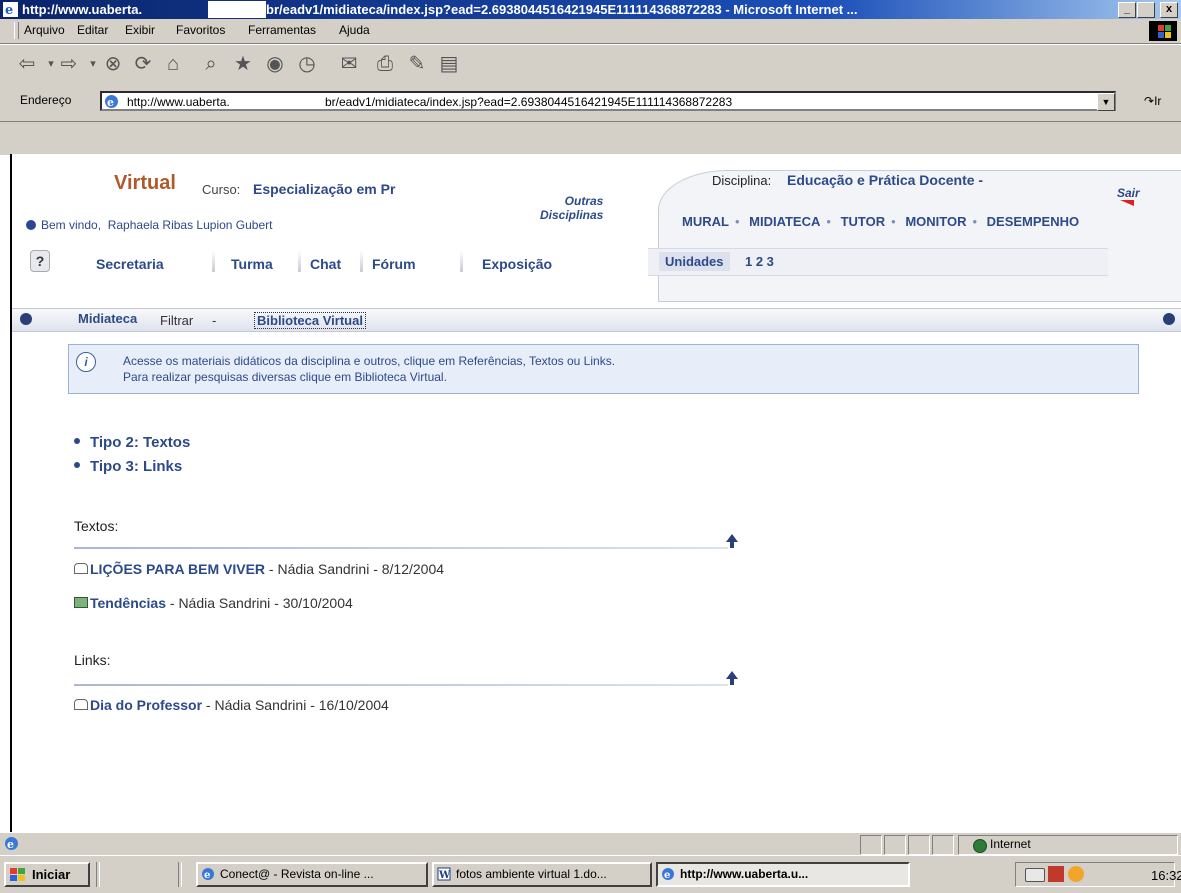 This screenshot has height=893, width=1181. Describe the element at coordinates (1146, 10) in the screenshot. I see `maximize-button` at that location.